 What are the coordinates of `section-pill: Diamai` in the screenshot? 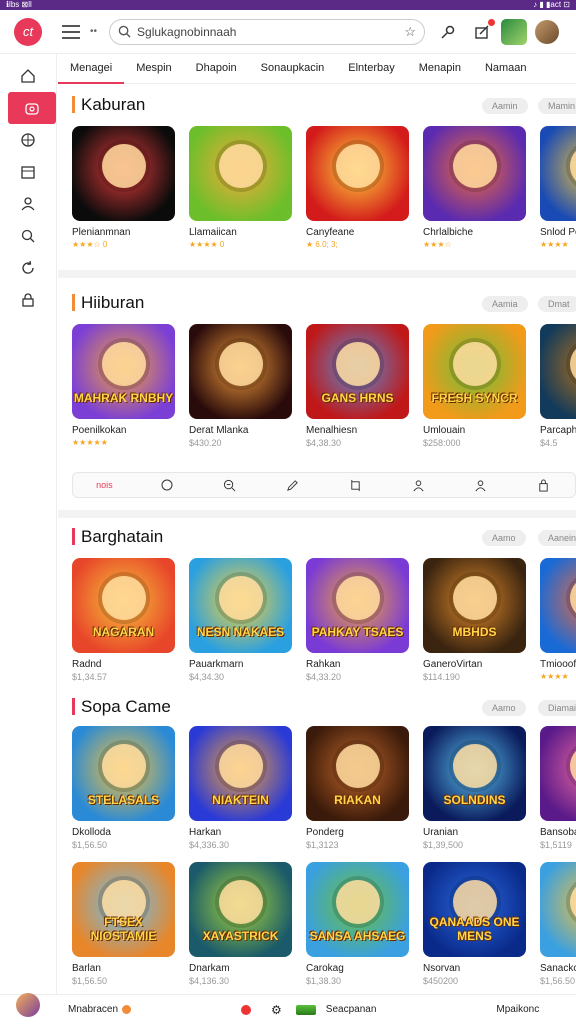 It's located at (557, 708).